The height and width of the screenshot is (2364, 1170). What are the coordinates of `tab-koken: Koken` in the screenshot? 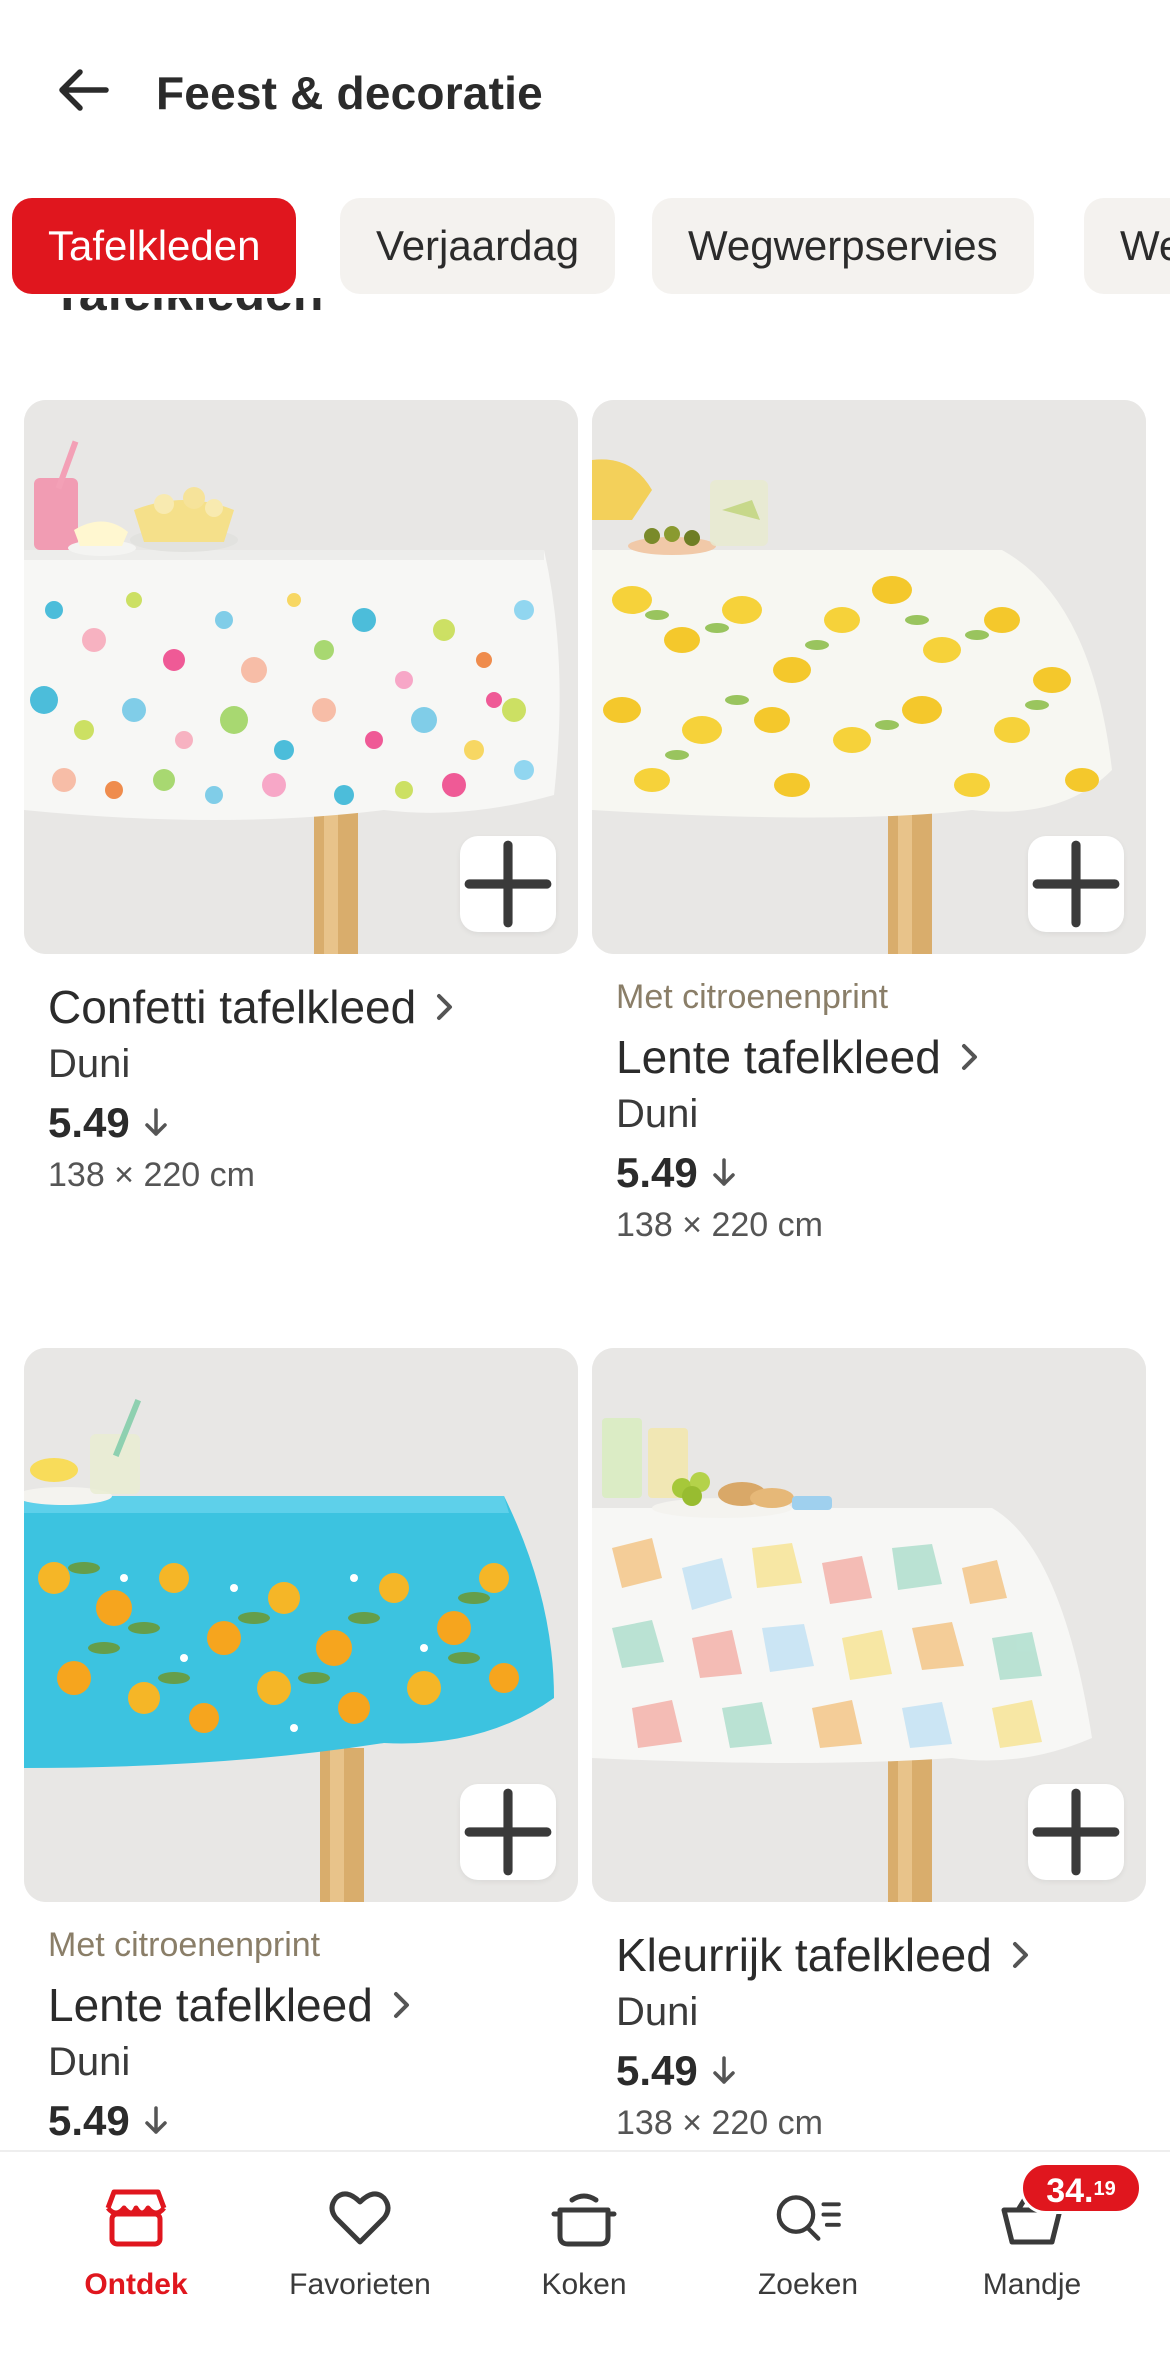 It's located at (584, 2252).